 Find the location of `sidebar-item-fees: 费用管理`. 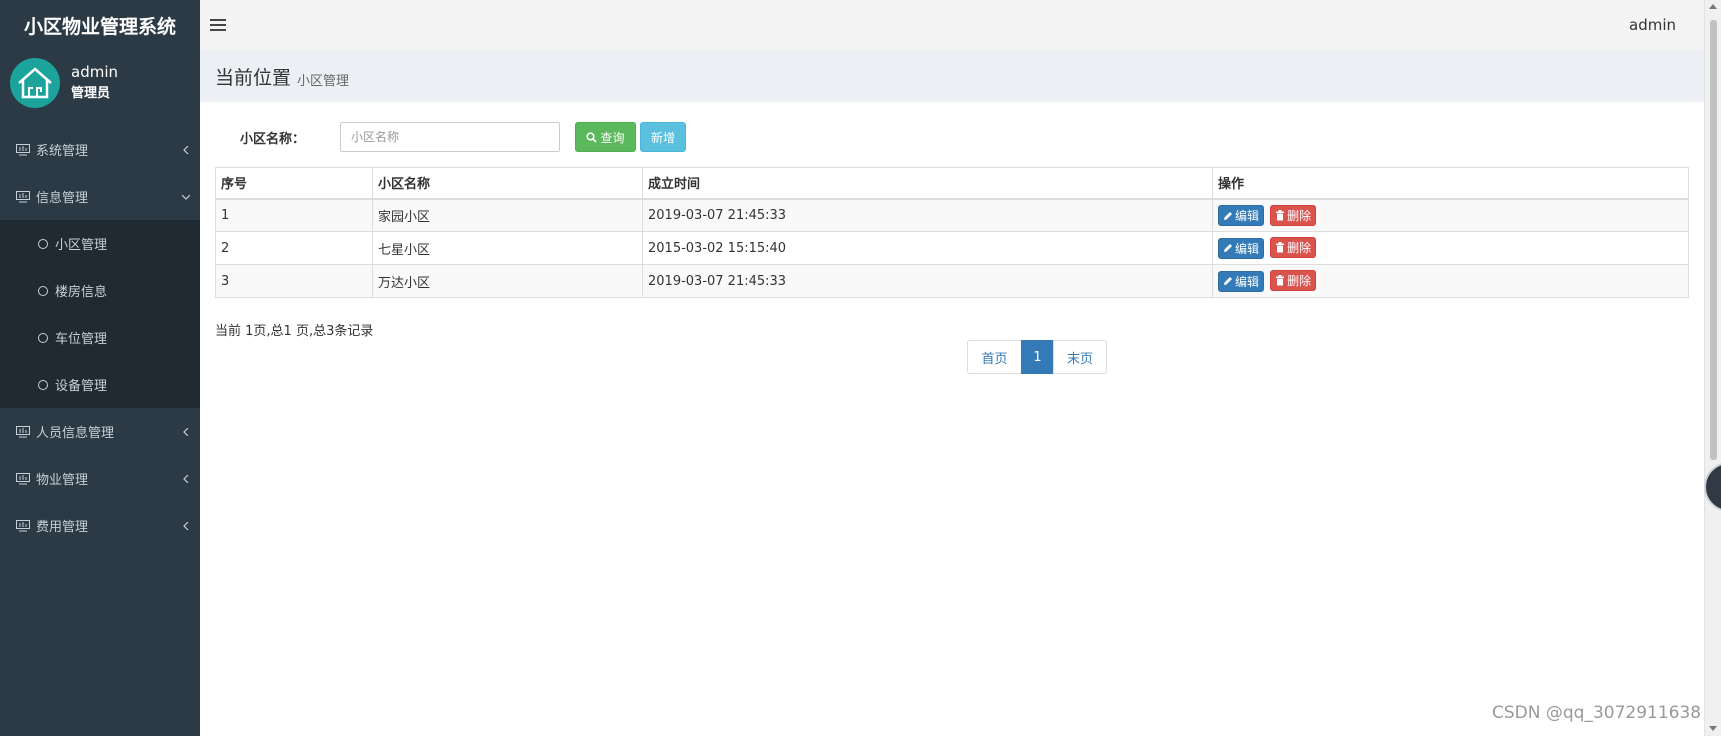

sidebar-item-fees: 费用管理 is located at coordinates (100, 525).